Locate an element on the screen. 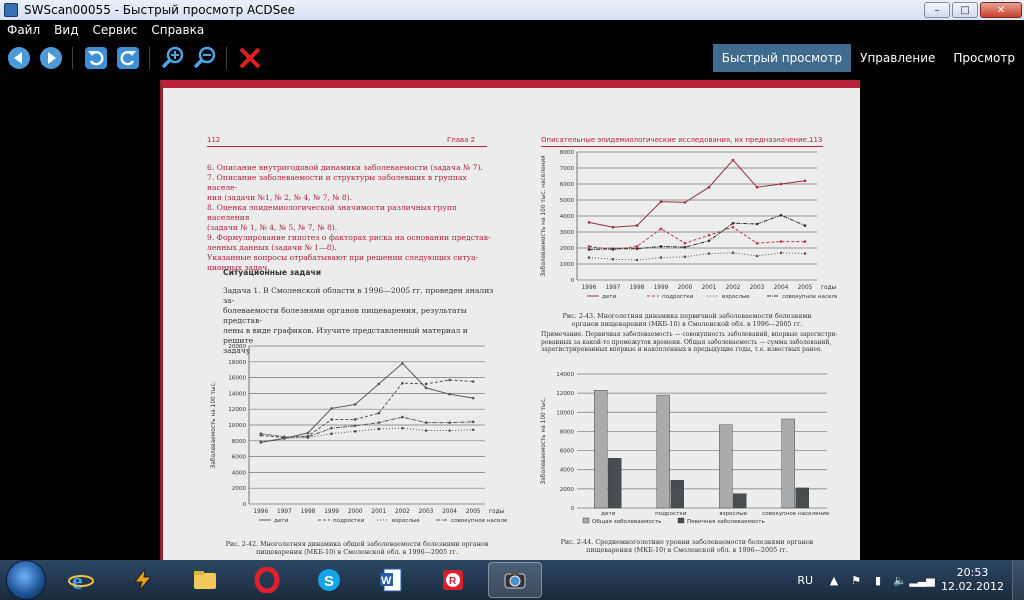 The height and width of the screenshot is (600, 1024). rotate-left-button is located at coordinates (96, 58).